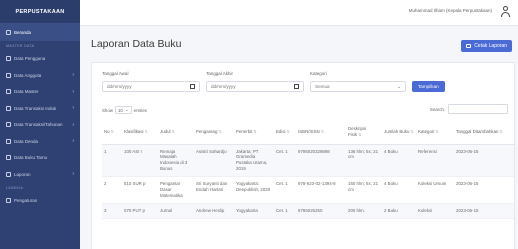  What do you see at coordinates (40, 92) in the screenshot?
I see `sidebar-item-2: Data Master ›` at bounding box center [40, 92].